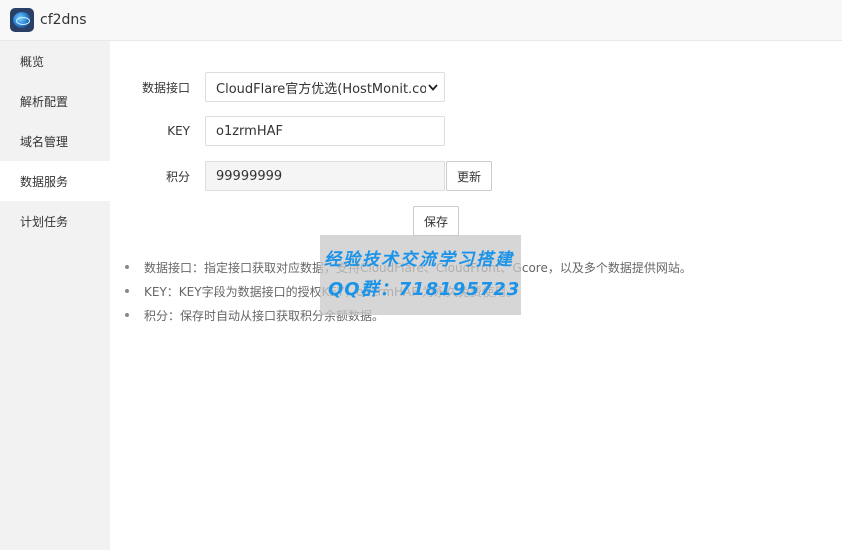  I want to click on refresh-button: 更新, so click(469, 176).